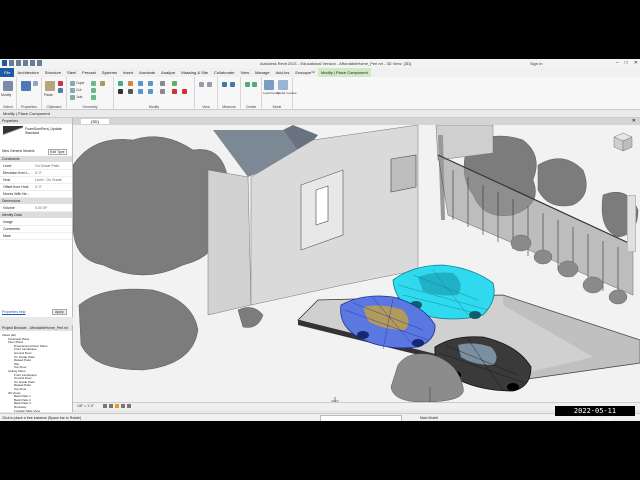 Image resolution: width=640 pixels, height=480 pixels. I want to click on tab-view: View, so click(244, 72).